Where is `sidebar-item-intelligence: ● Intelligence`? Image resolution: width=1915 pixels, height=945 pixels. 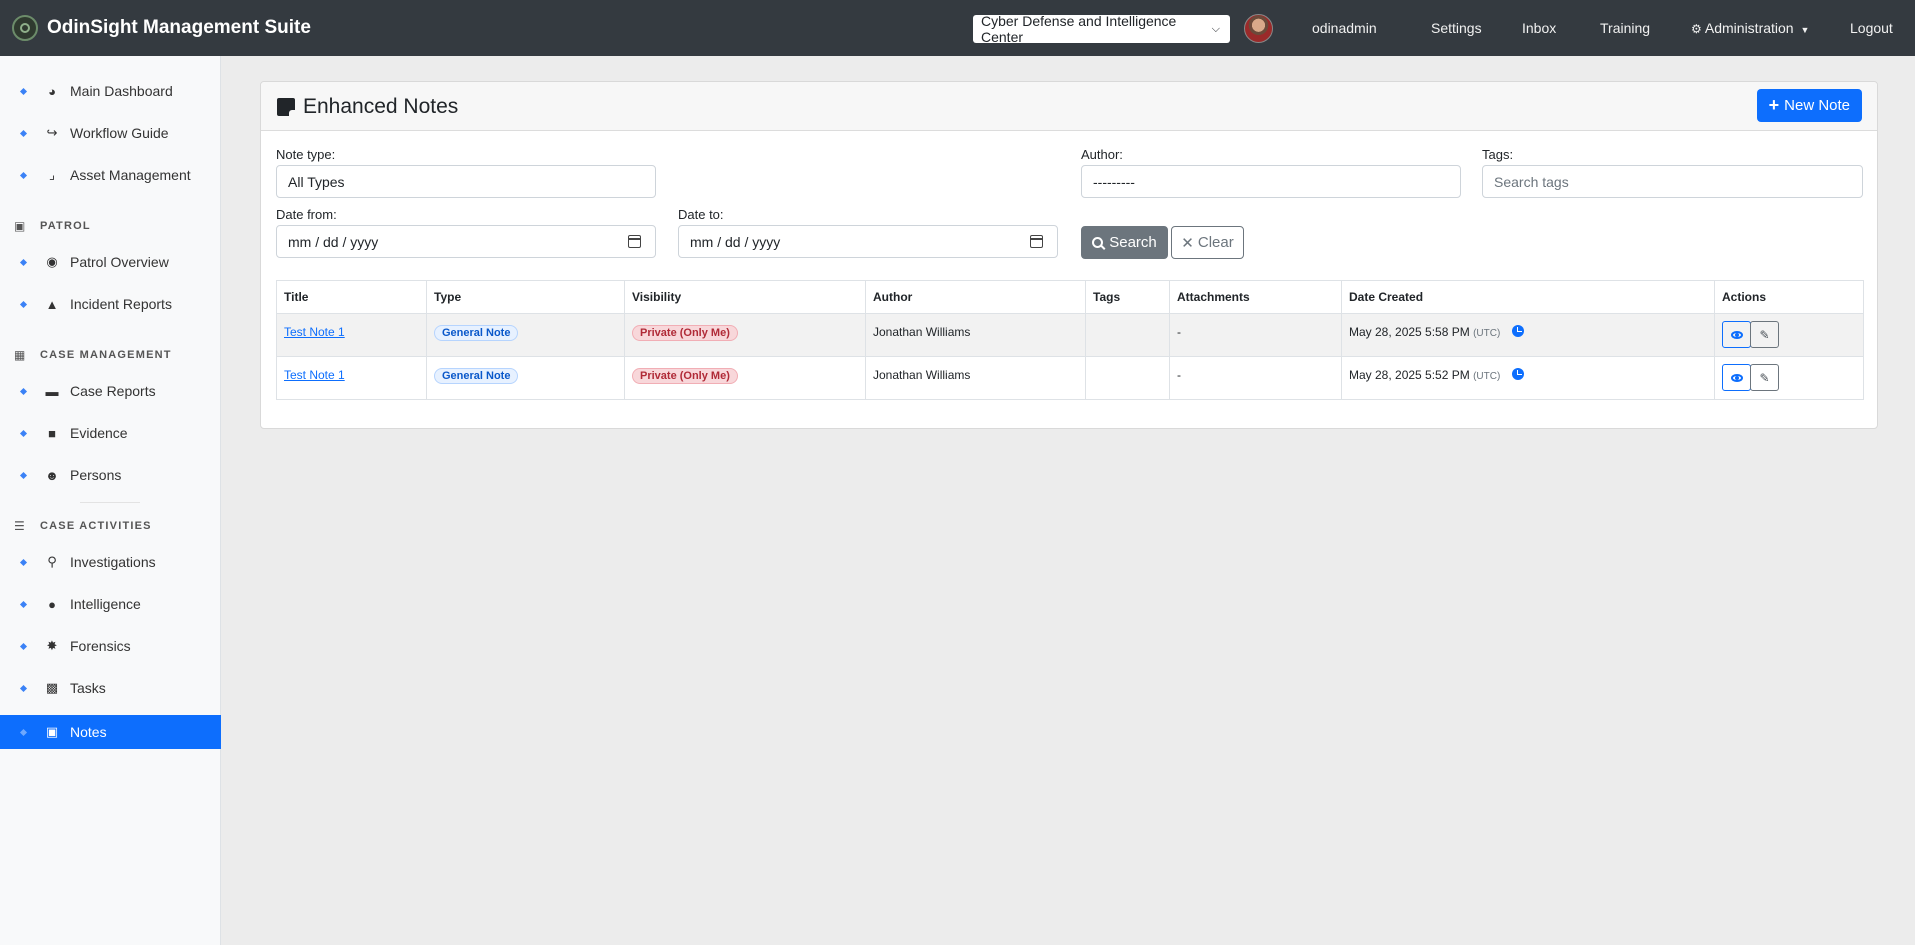 sidebar-item-intelligence: ● Intelligence is located at coordinates (110, 604).